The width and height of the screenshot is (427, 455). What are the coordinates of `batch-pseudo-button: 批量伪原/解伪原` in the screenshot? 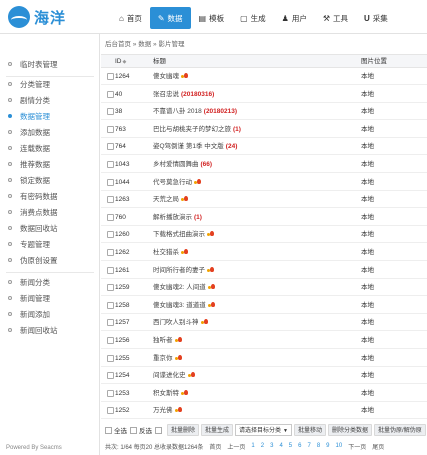 It's located at (400, 430).